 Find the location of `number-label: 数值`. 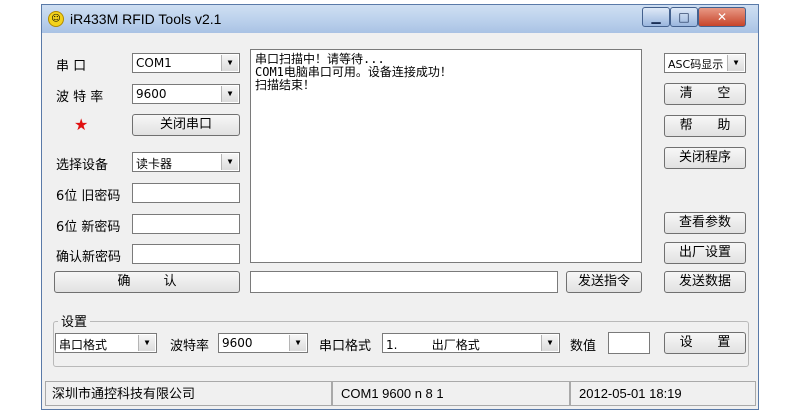

number-label: 数值 is located at coordinates (583, 346).